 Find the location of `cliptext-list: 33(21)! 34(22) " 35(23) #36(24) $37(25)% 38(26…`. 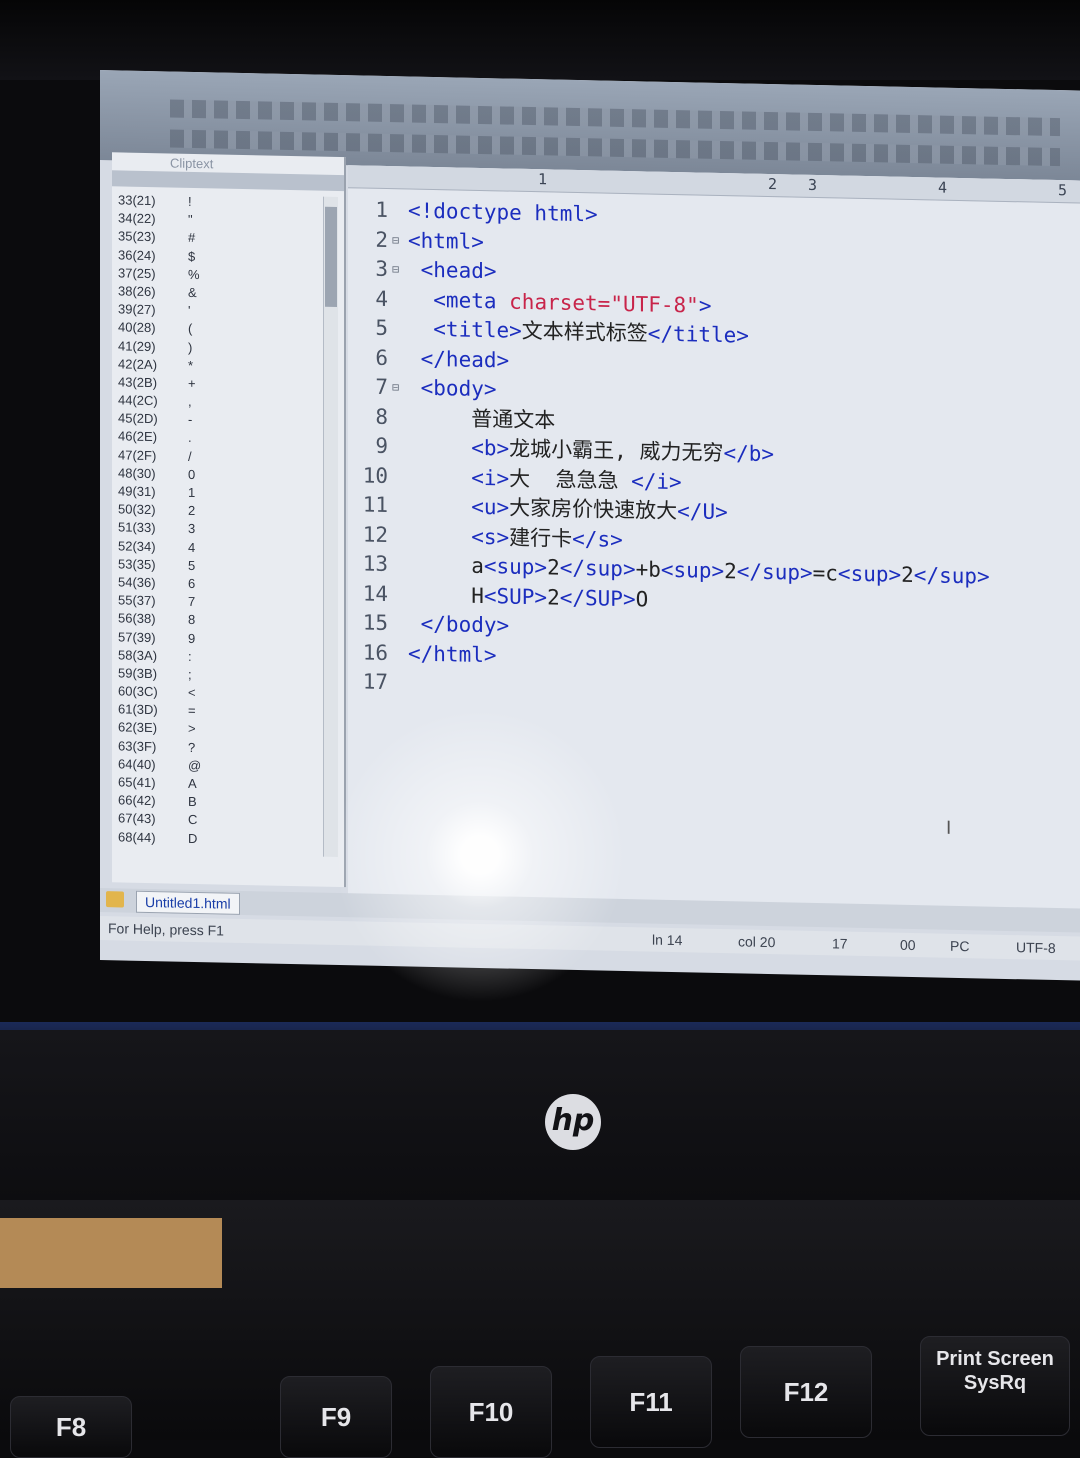

cliptext-list: 33(21)! 34(22) " 35(23) #36(24) $37(25)% 38(26… is located at coordinates (218, 521).